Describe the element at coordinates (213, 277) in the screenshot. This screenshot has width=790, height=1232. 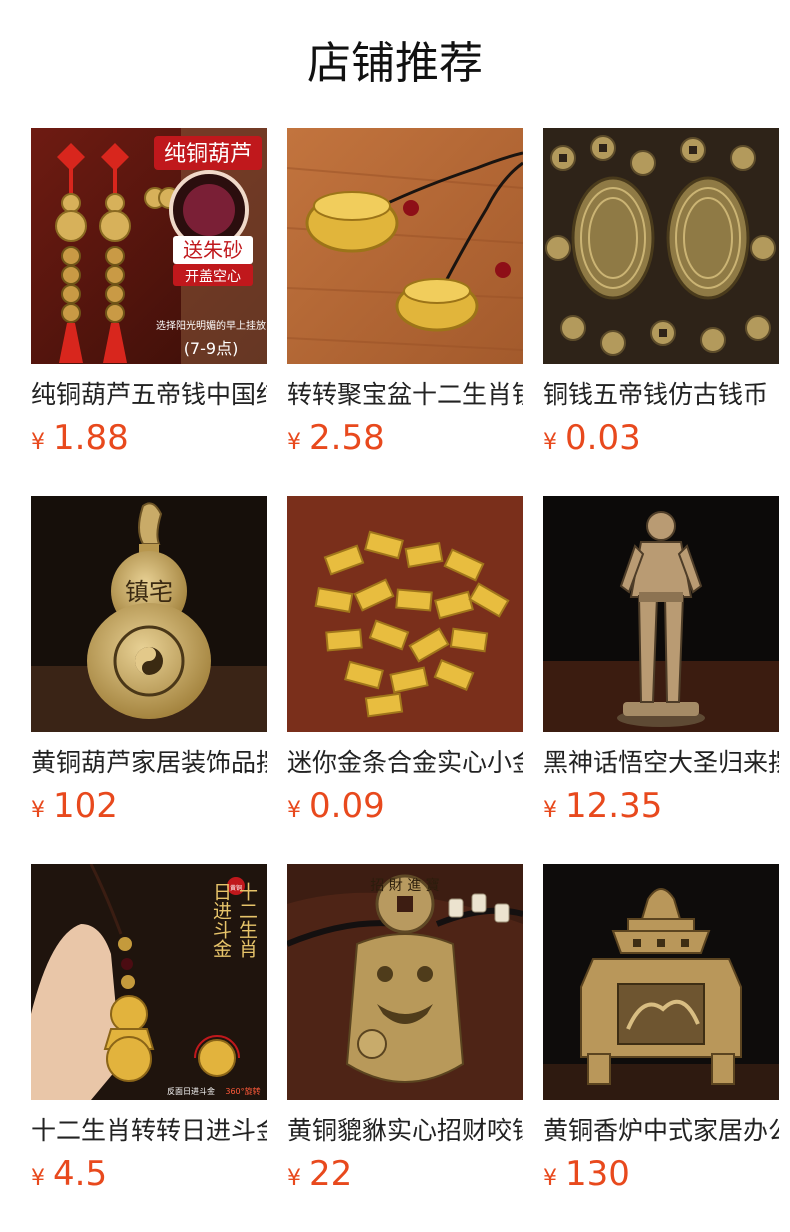
I see `image-tag-text: 开盖空心` at that location.